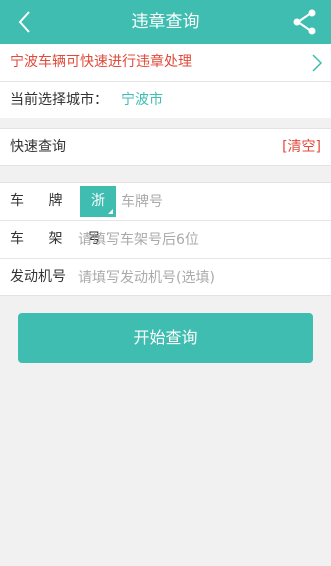  Describe the element at coordinates (101, 62) in the screenshot. I see `promo-text: 宁波车辆可快速进行违章处理` at that location.